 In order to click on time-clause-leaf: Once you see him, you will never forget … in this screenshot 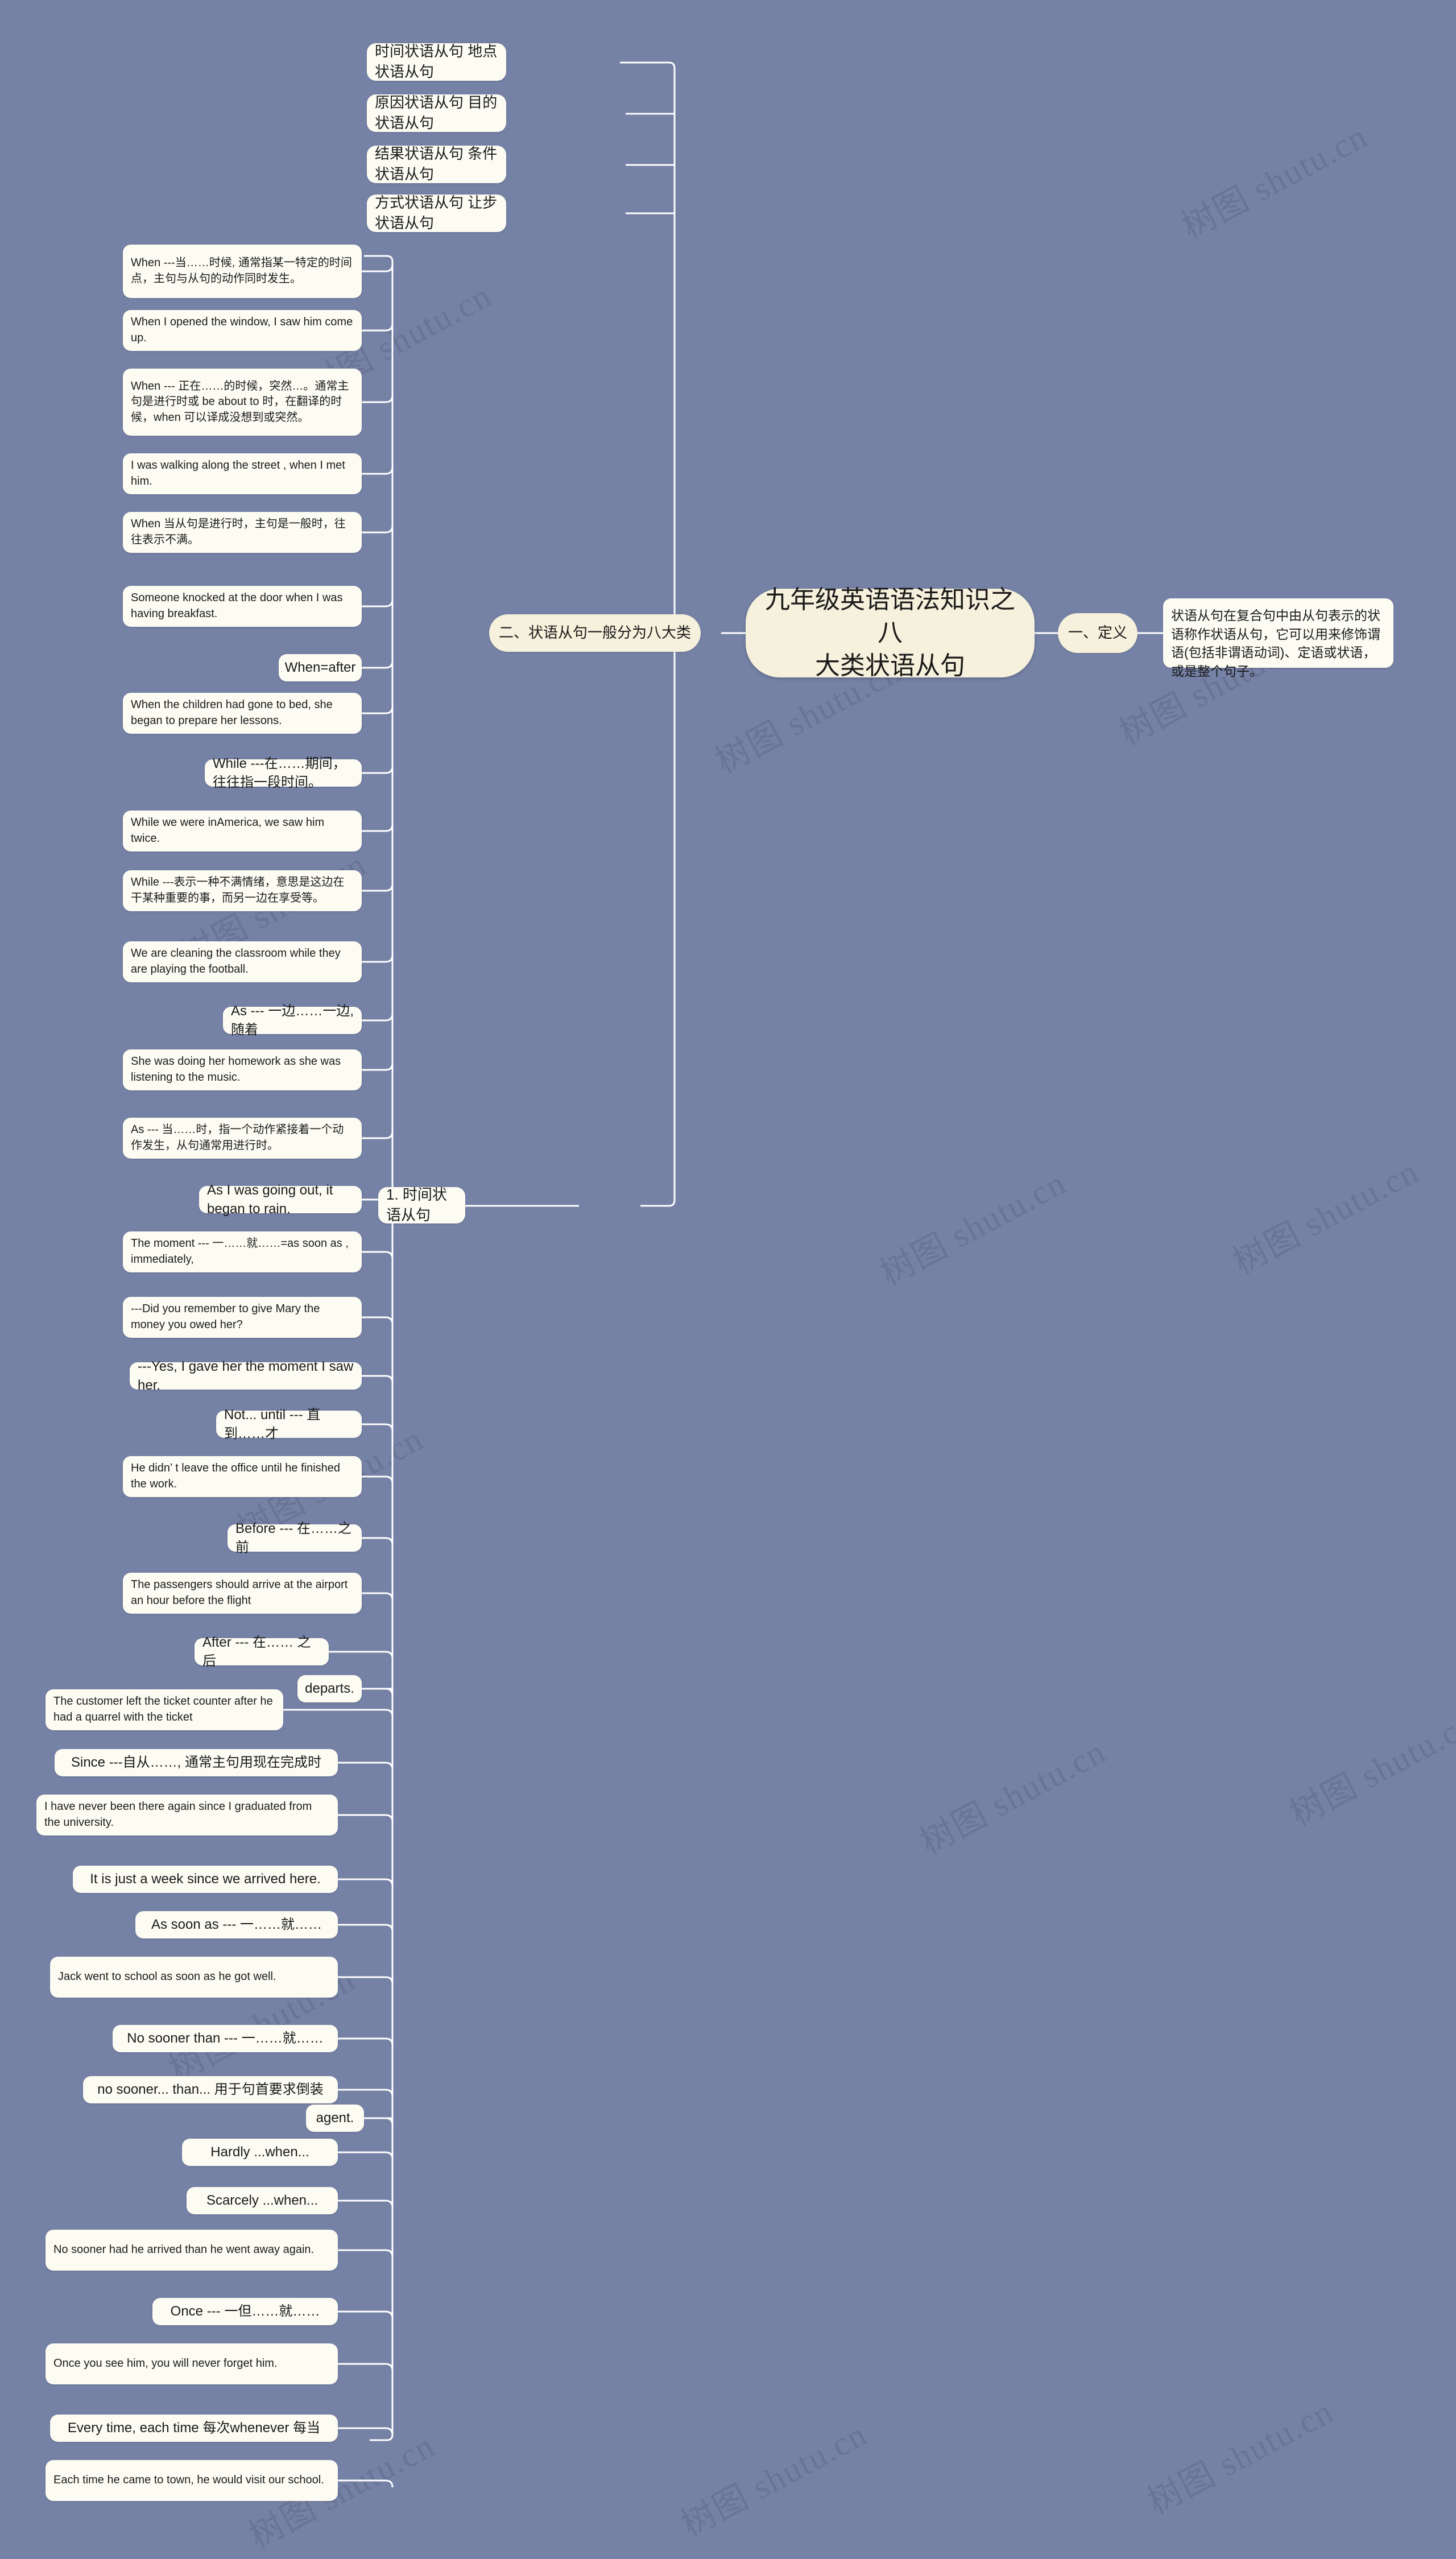, I will do `click(192, 2363)`.